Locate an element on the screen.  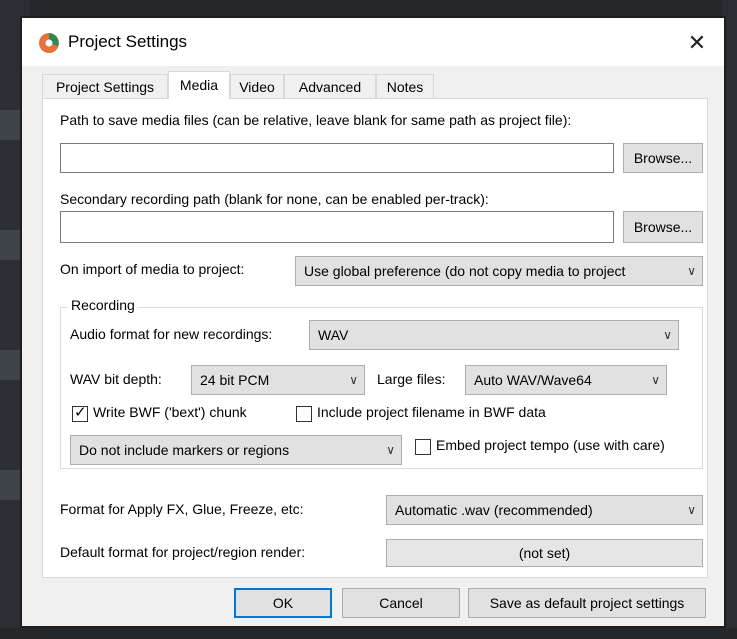
check-icon: ✓ is located at coordinates (80, 412).